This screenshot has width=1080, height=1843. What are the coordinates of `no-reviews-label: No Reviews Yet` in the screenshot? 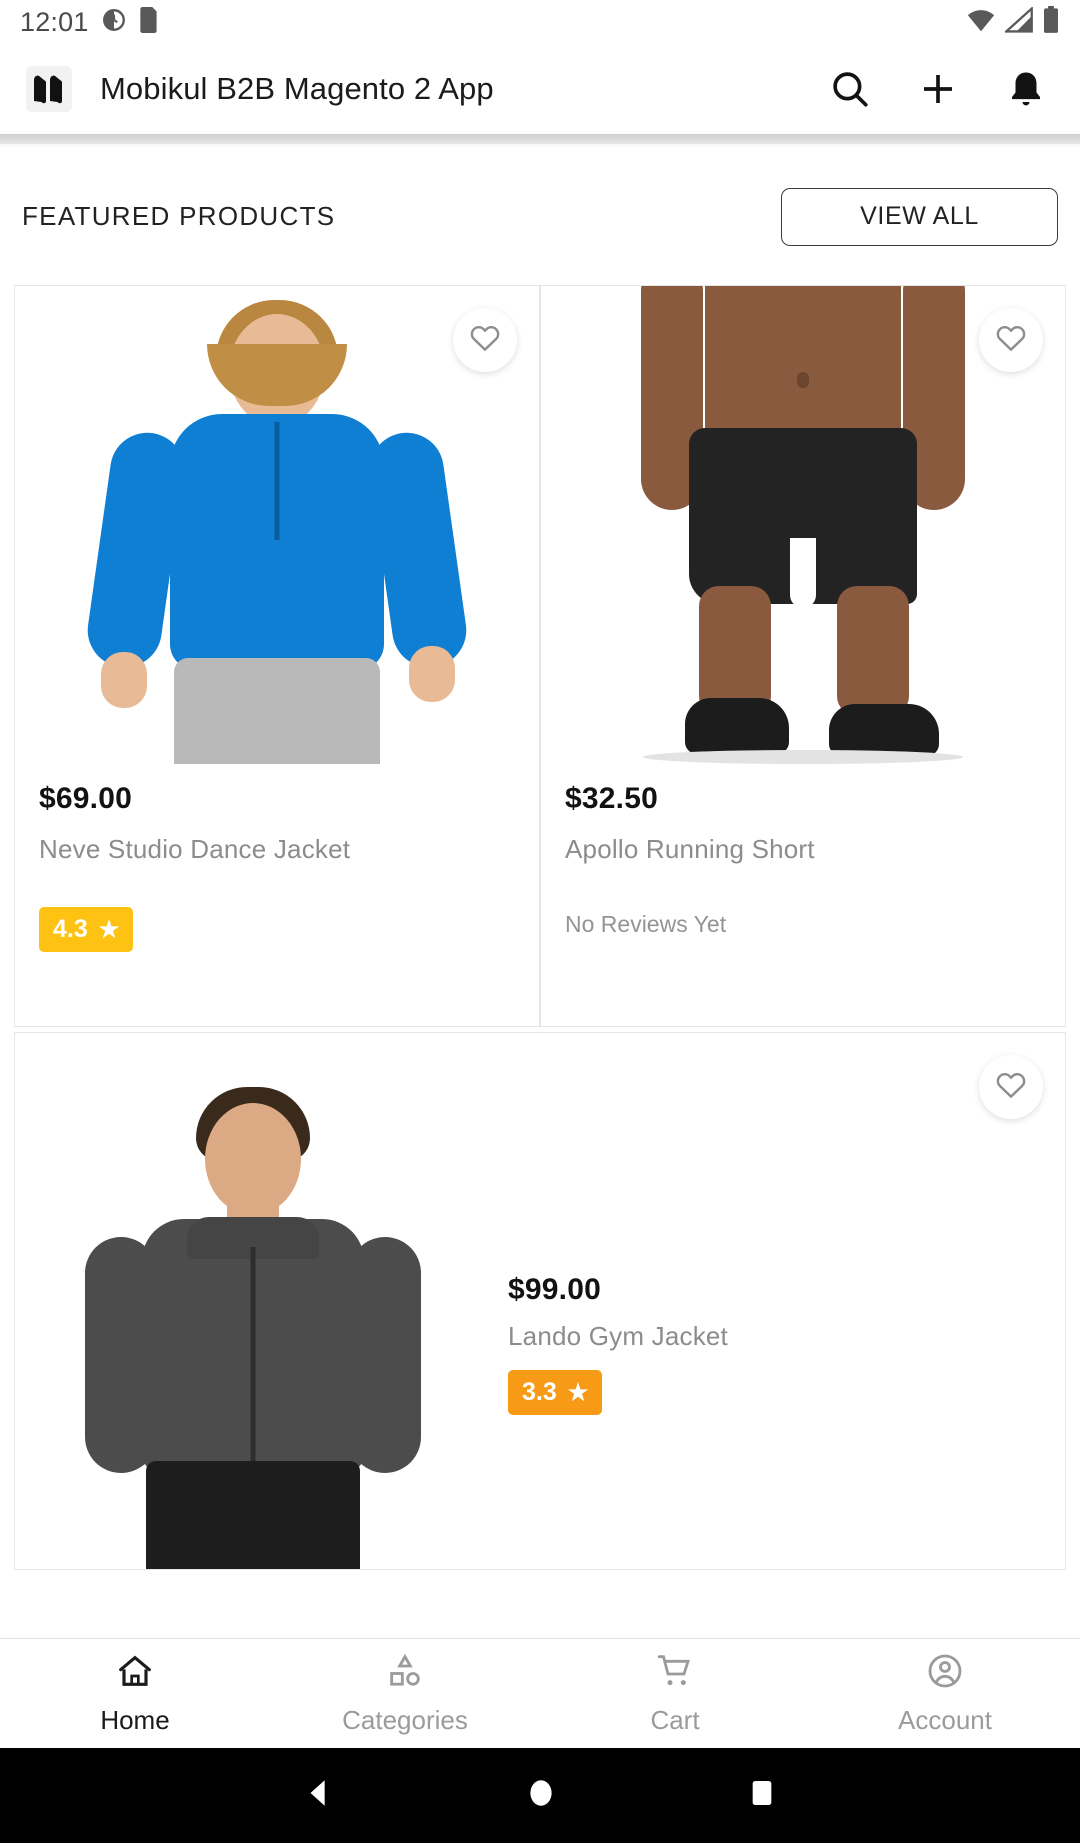 It's located at (646, 924).